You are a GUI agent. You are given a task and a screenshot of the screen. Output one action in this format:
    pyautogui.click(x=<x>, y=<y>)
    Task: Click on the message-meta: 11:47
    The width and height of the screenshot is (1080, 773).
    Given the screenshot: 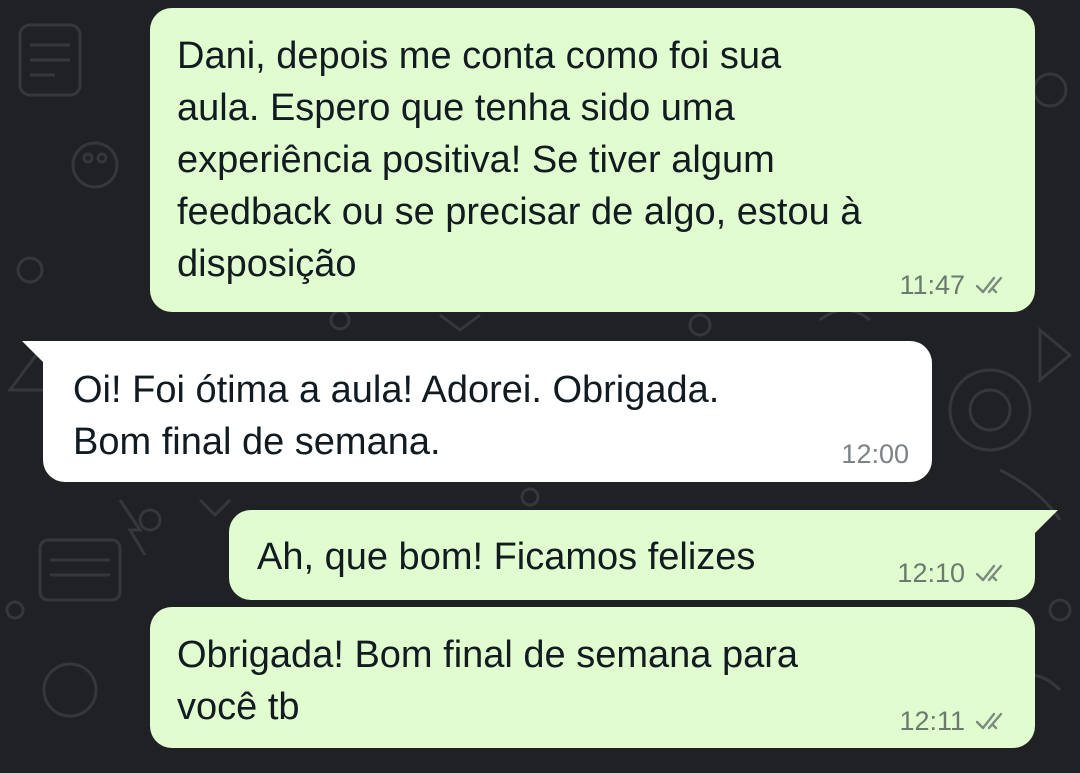 What is the action you would take?
    pyautogui.click(x=954, y=285)
    